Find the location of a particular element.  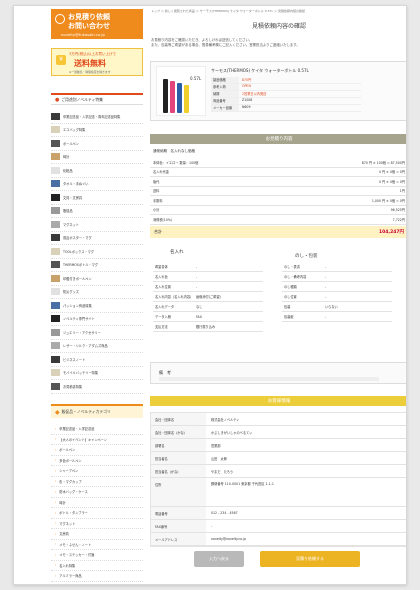

category-item: › 【大人のイベント】キャンペーン is located at coordinates (97, 440).